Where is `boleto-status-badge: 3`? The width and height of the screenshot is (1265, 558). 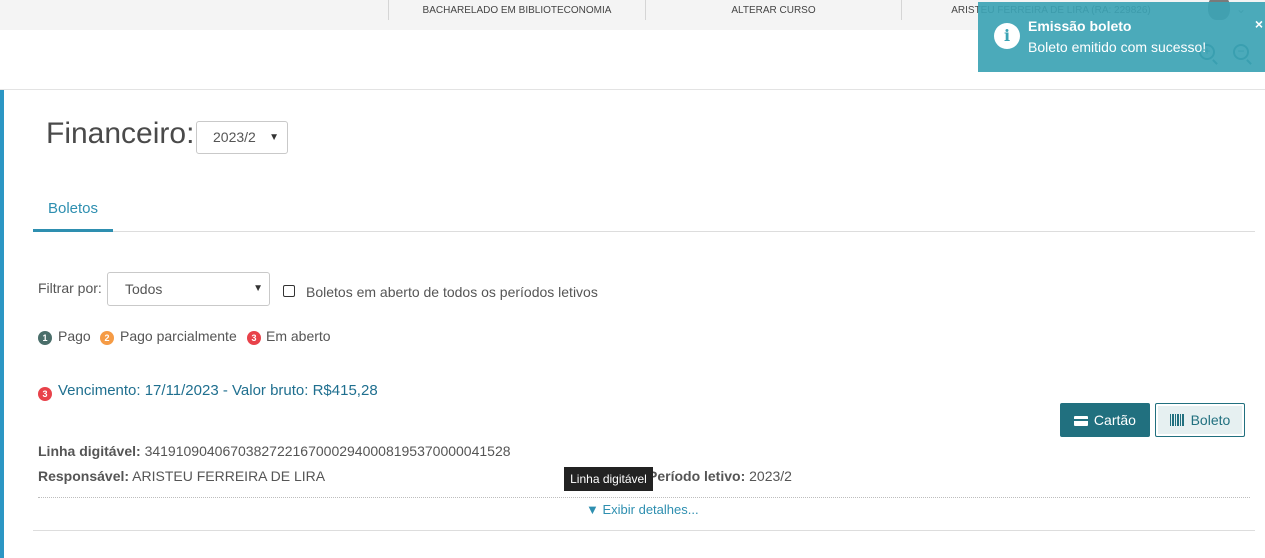 boleto-status-badge: 3 is located at coordinates (45, 394).